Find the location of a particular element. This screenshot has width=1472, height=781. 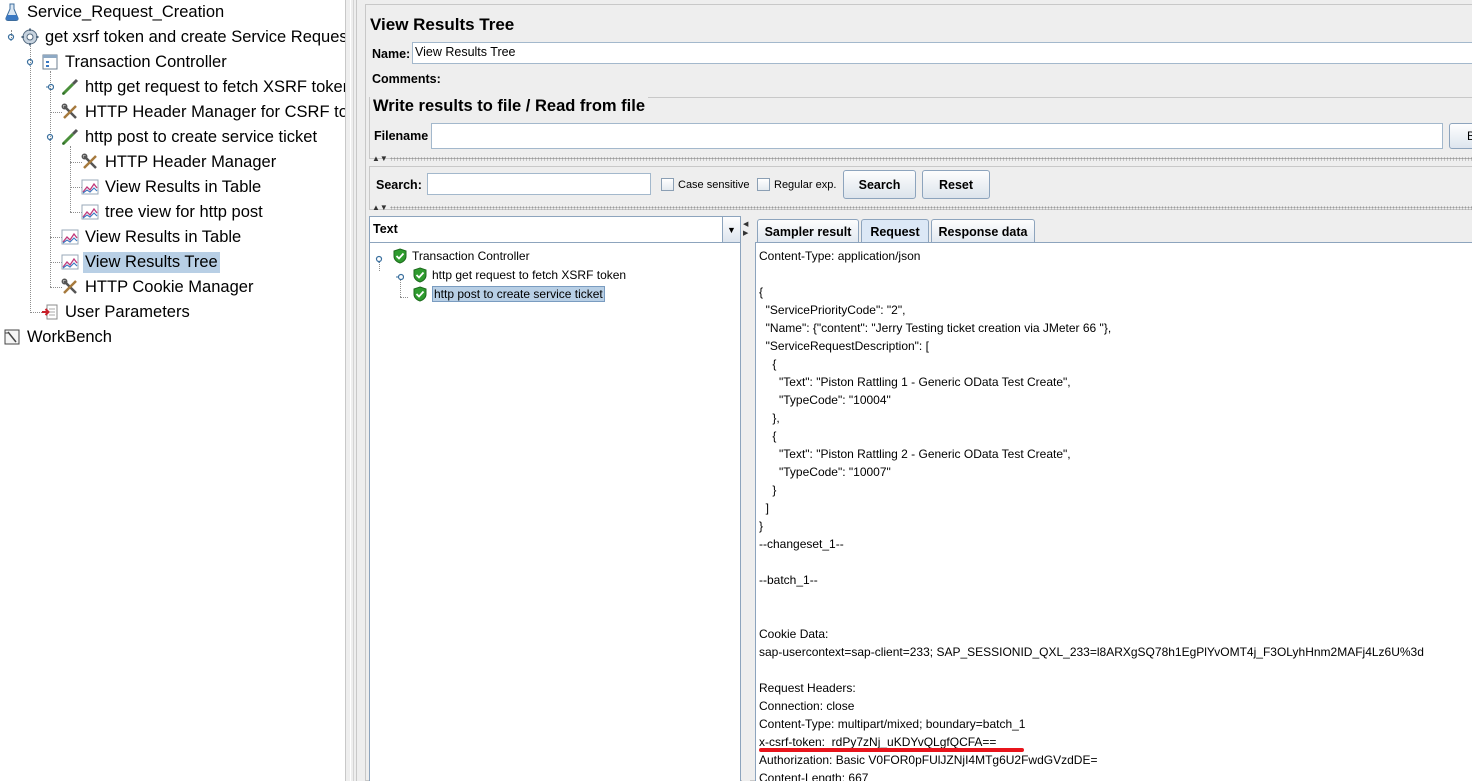

tree-node-label: View Results Tree is located at coordinates (151, 262).